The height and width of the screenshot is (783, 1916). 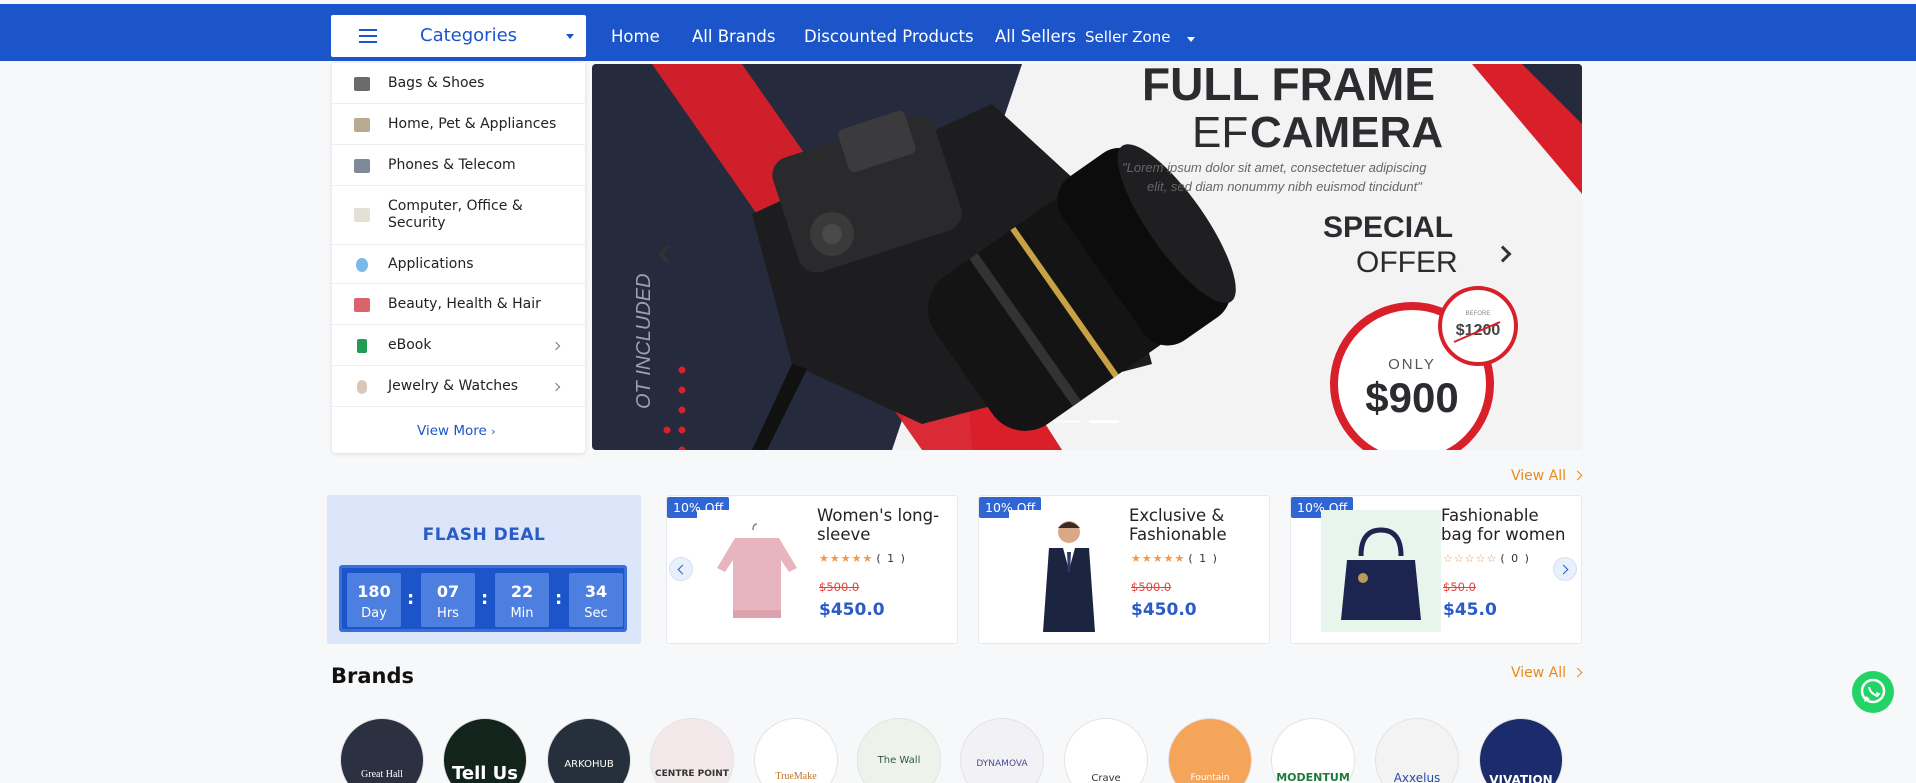 I want to click on whatsapp-chat-button, so click(x=1873, y=692).